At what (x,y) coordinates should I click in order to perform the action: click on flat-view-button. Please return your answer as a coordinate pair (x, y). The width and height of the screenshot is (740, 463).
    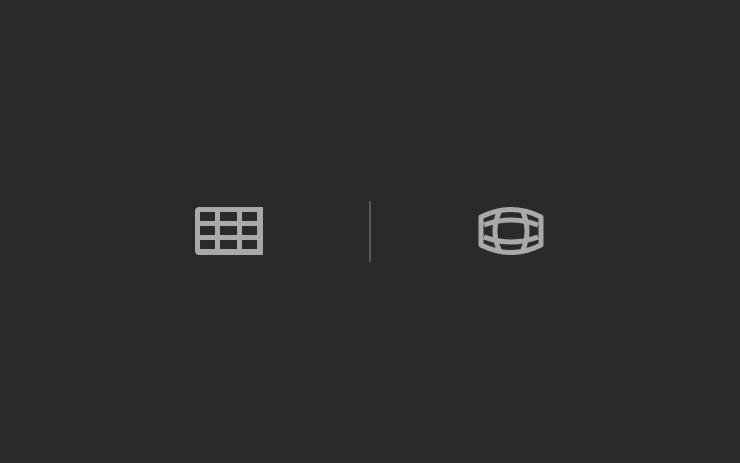
    Looking at the image, I should click on (229, 231).